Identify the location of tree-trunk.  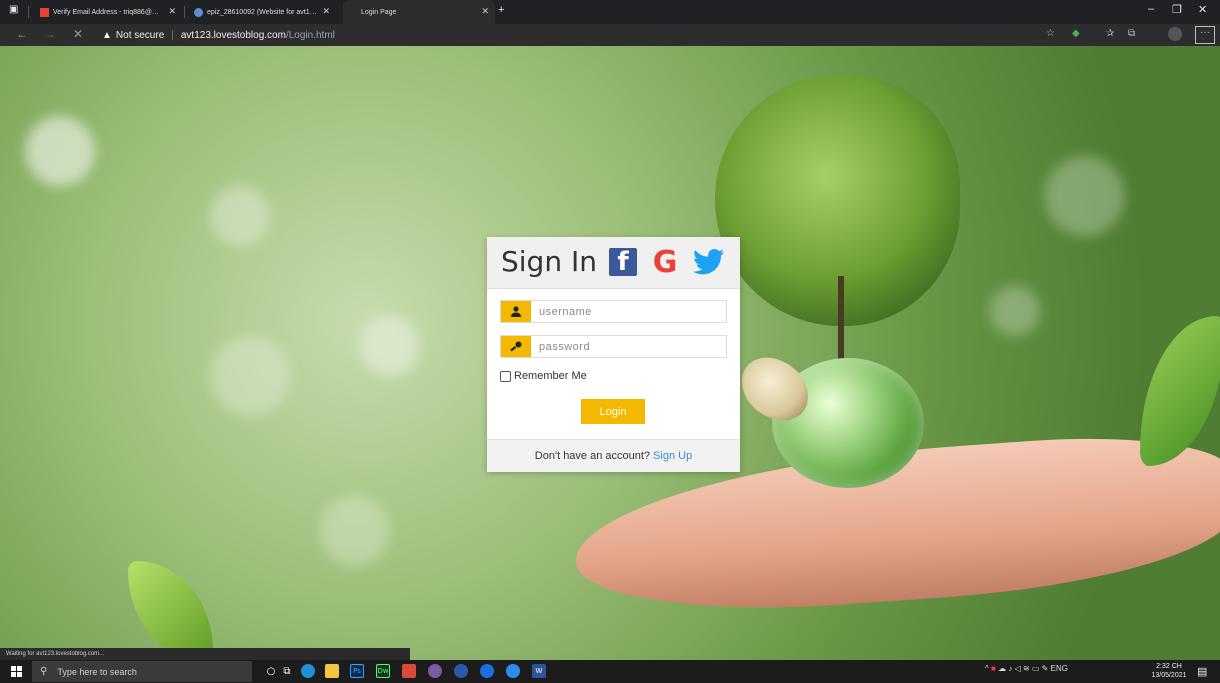
(841, 321).